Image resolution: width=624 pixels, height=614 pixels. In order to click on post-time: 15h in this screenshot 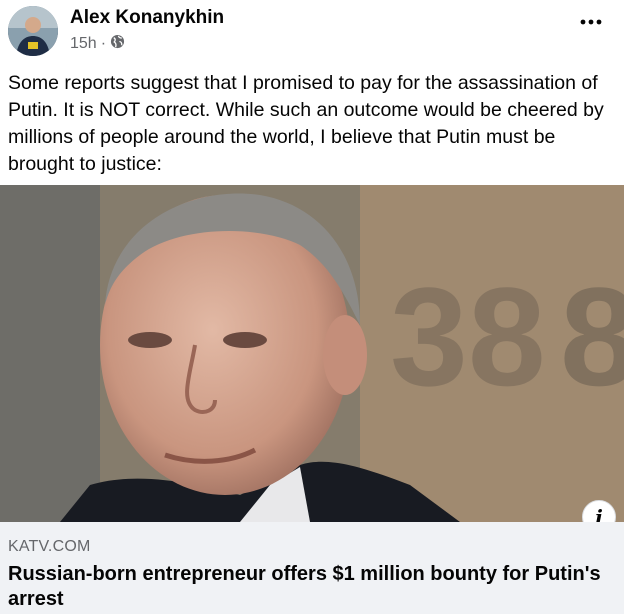, I will do `click(83, 44)`.